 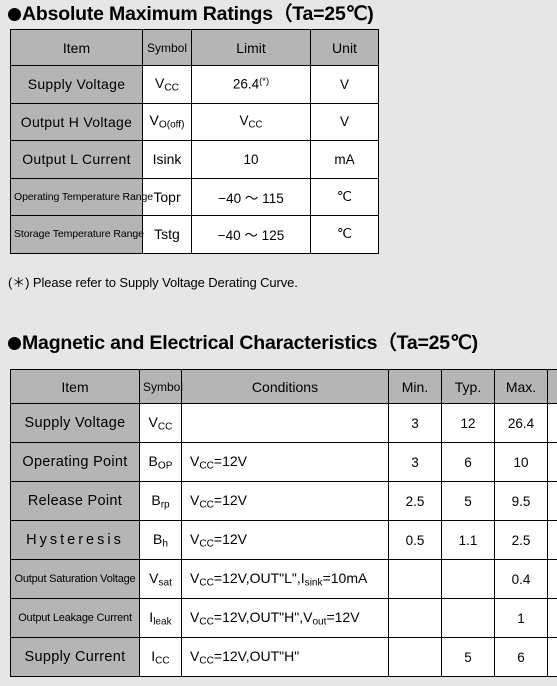 I want to click on cell-min: 0.5, so click(x=415, y=540).